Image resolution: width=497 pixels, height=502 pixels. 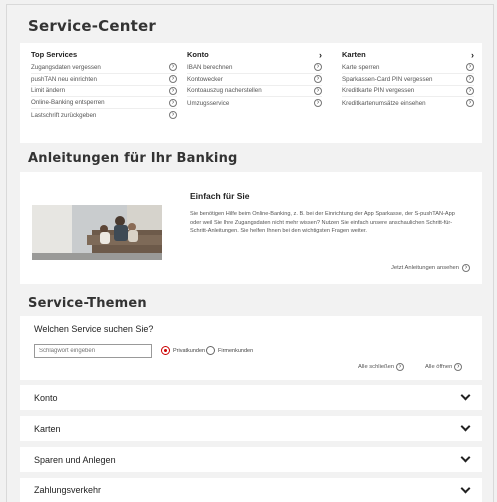 I want to click on service-link-item: Online-Banking entsperren, so click(x=104, y=103).